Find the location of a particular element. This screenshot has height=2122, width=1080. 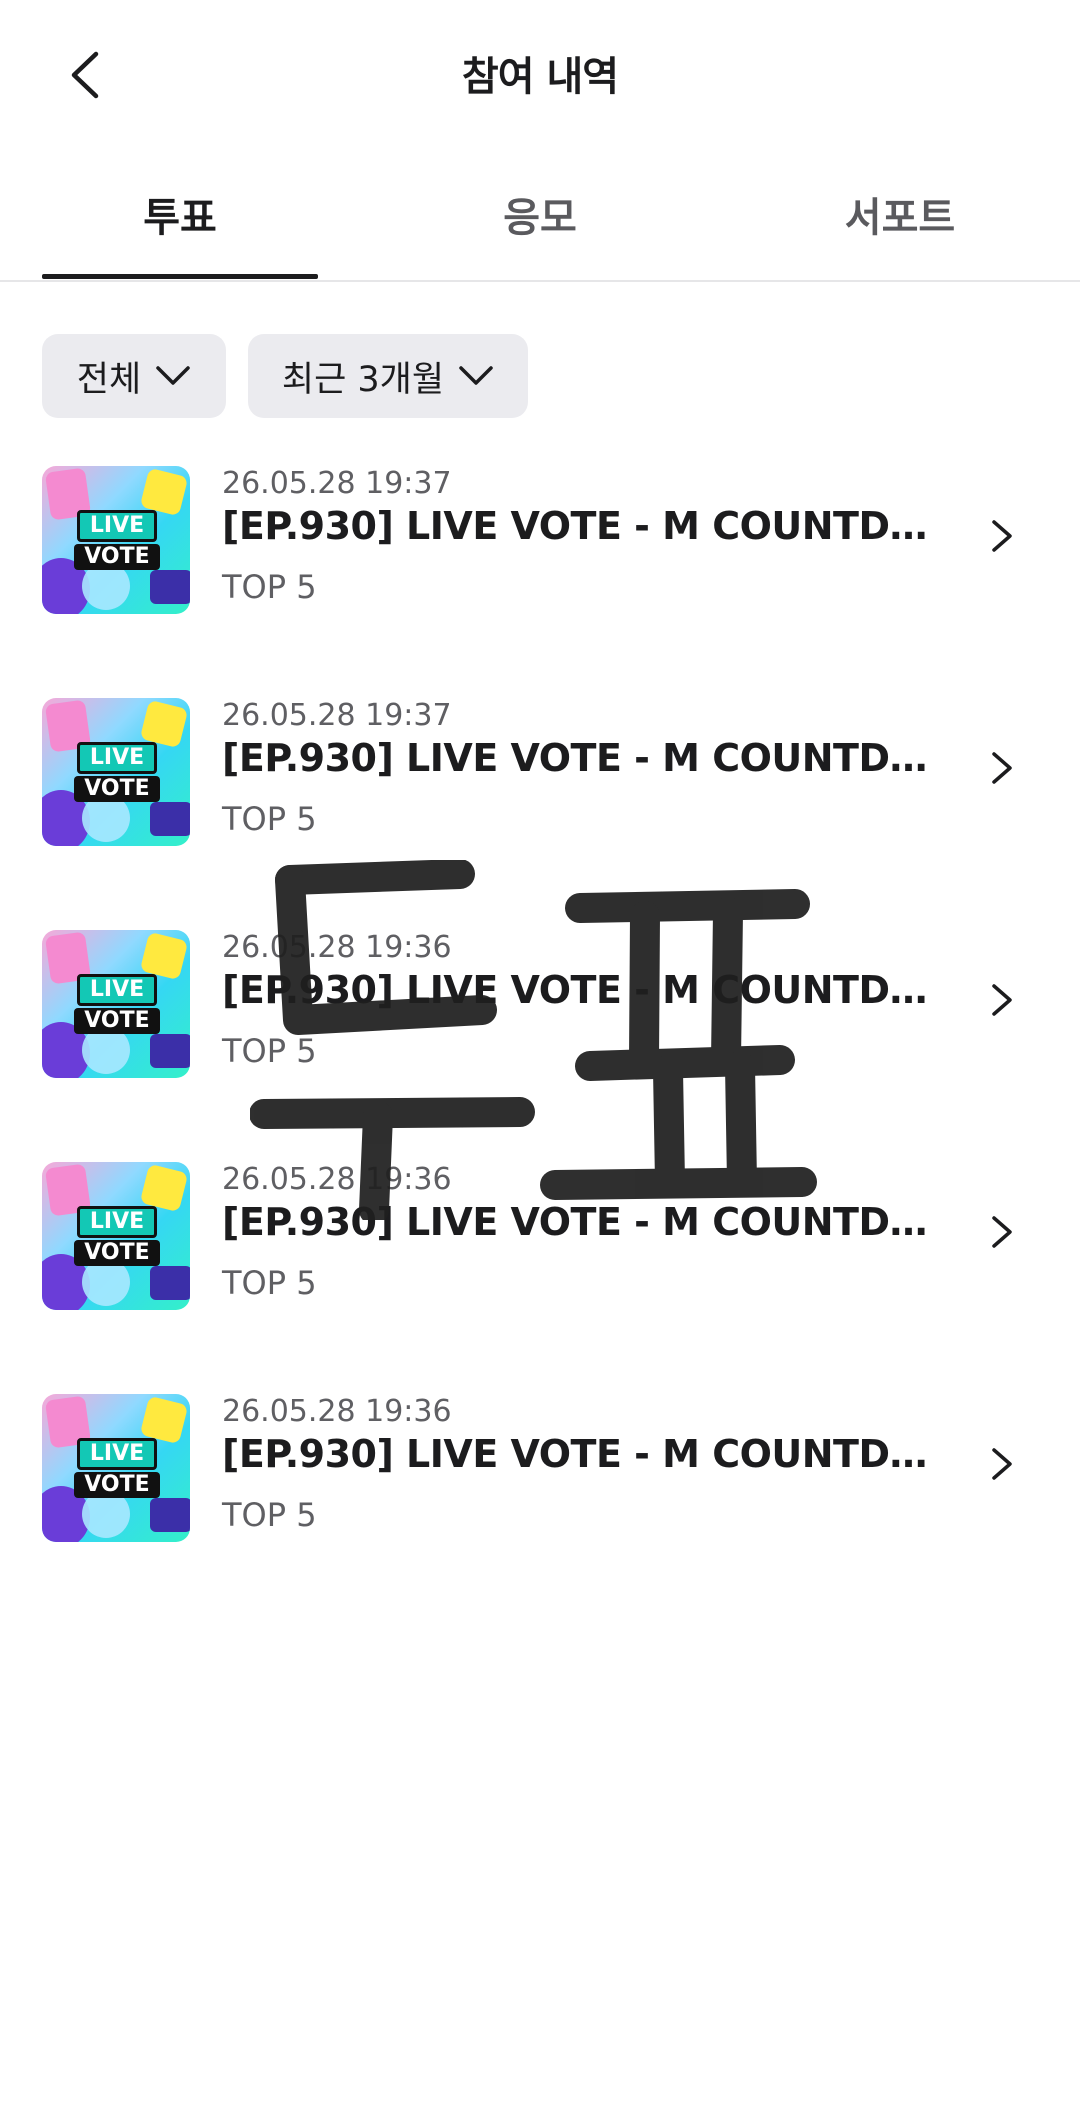

header: 참여 내역 is located at coordinates (540, 72).